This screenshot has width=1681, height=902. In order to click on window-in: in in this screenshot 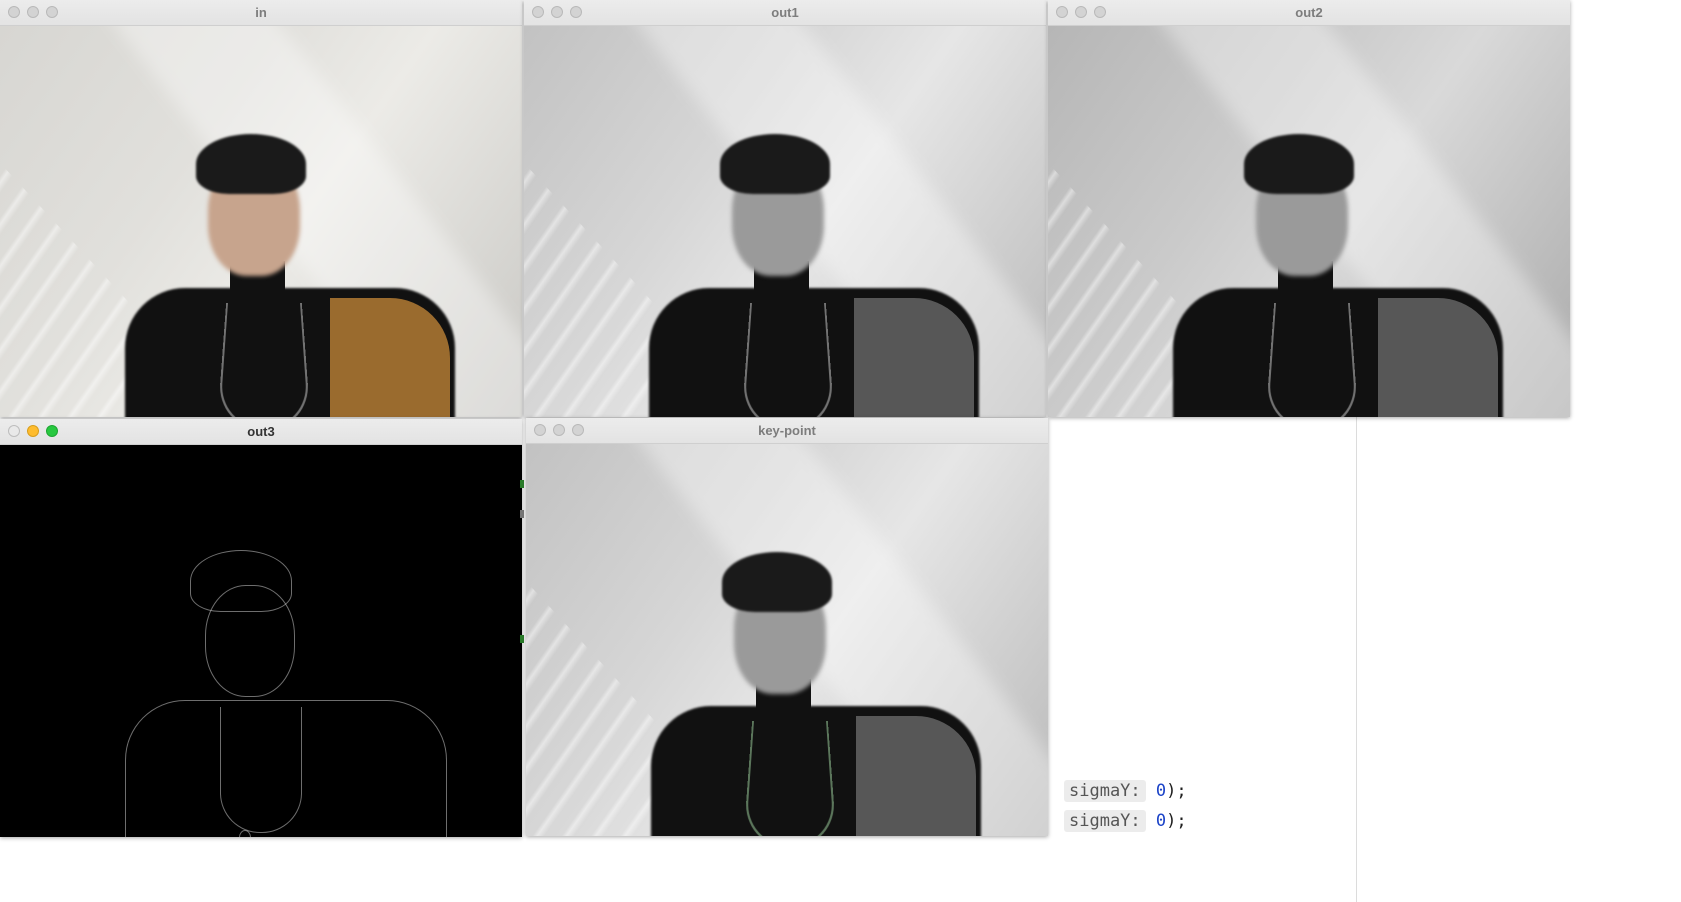, I will do `click(261, 208)`.